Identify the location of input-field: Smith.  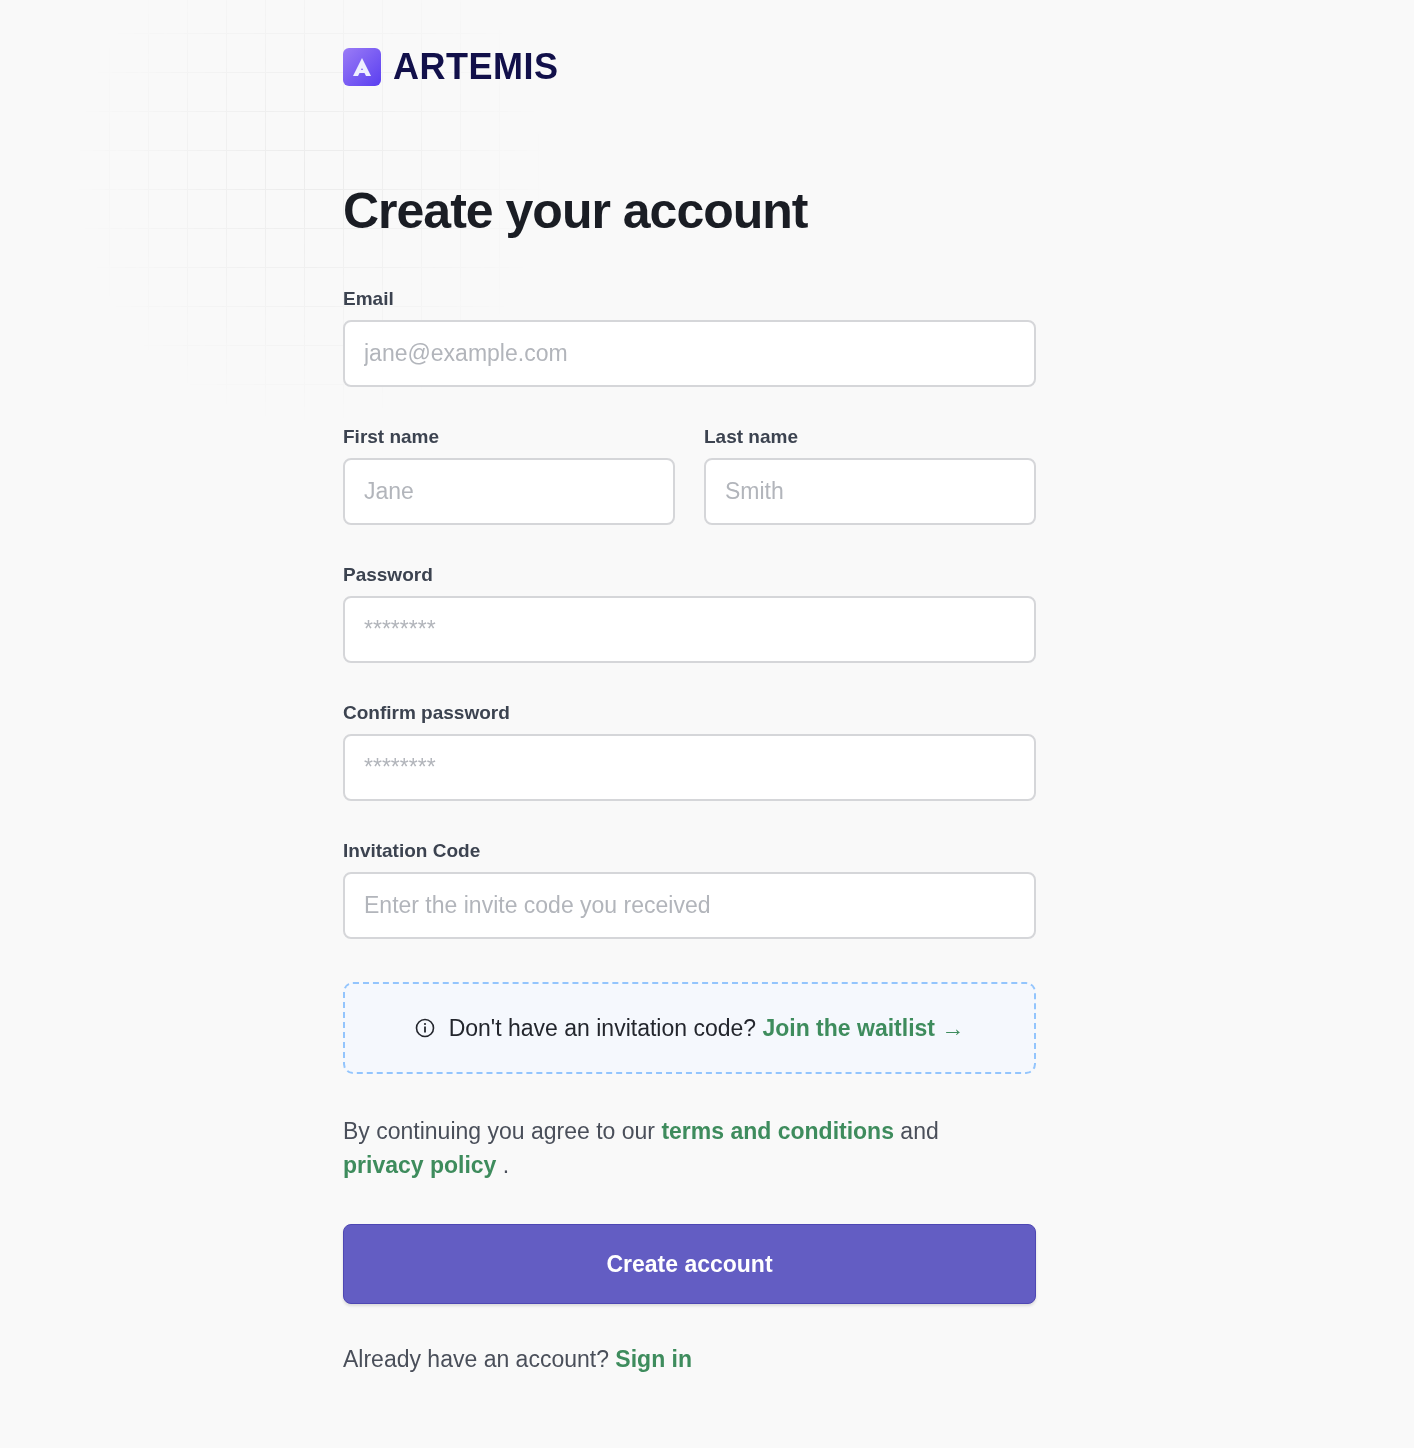
(870, 491).